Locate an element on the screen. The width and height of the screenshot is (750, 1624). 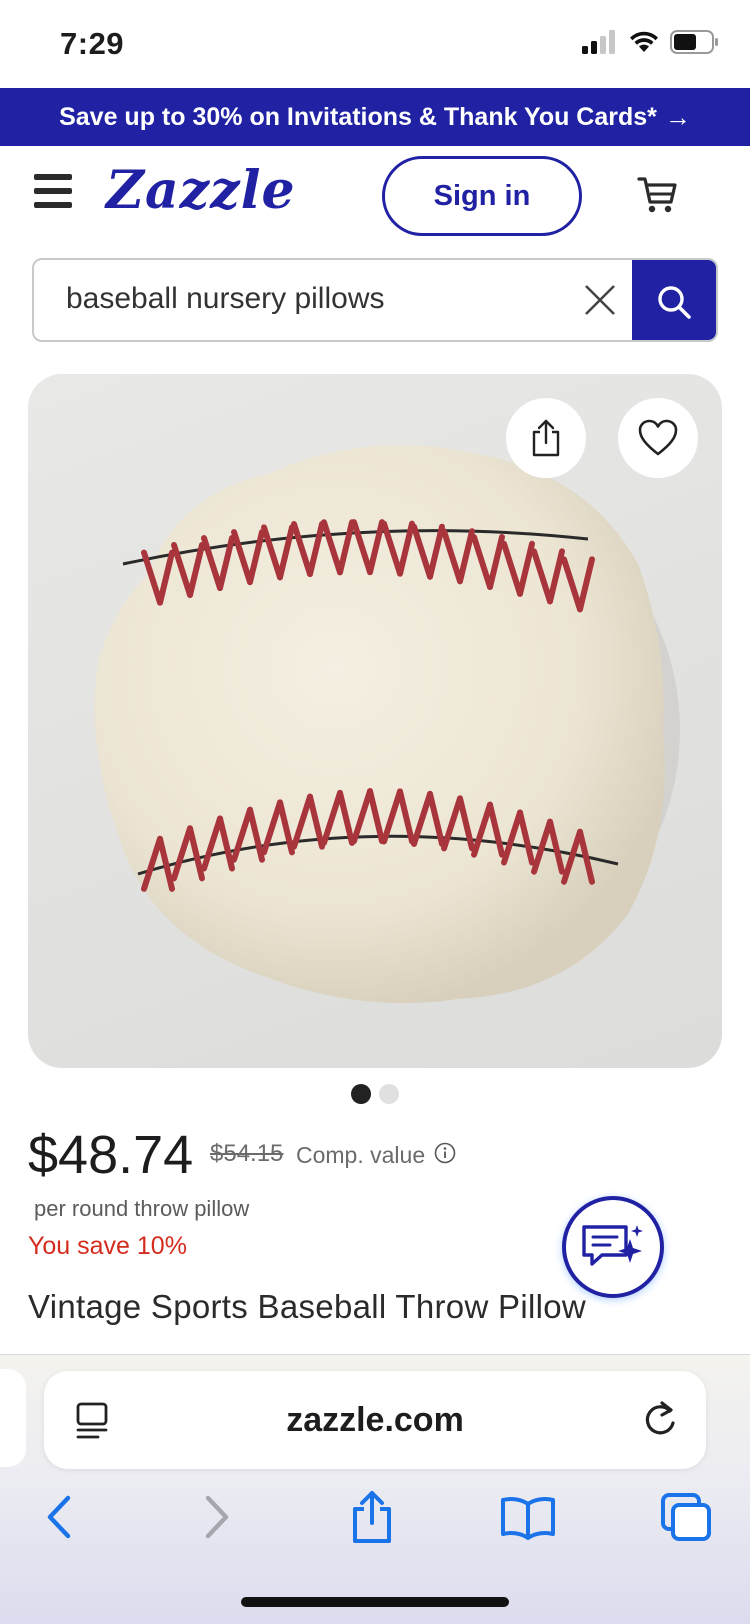
savings-label: You save 10% is located at coordinates (107, 1246).